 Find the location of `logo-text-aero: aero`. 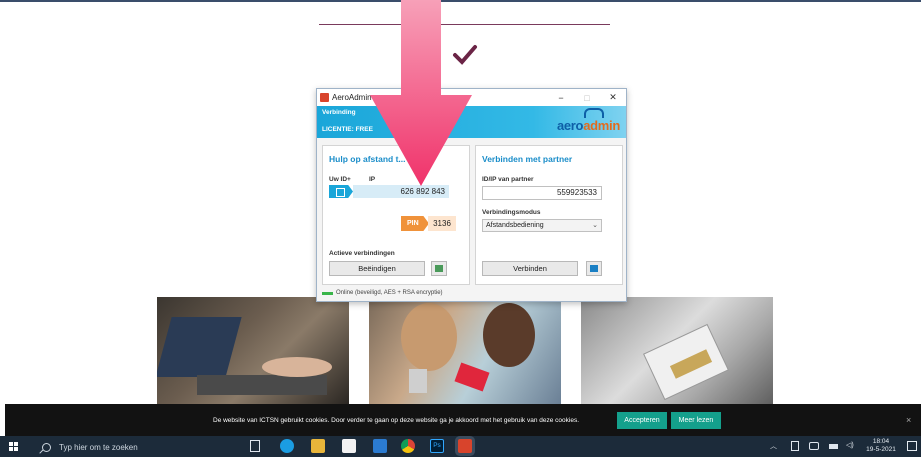

logo-text-aero: aero is located at coordinates (570, 125).